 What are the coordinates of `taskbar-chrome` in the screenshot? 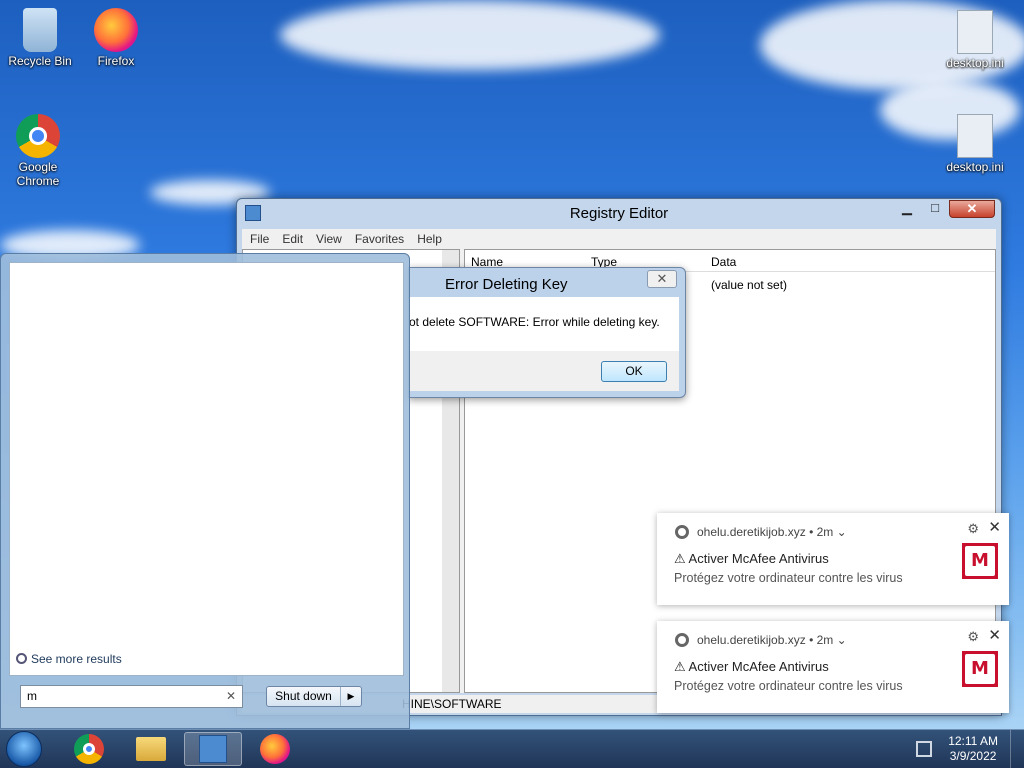 It's located at (89, 749).